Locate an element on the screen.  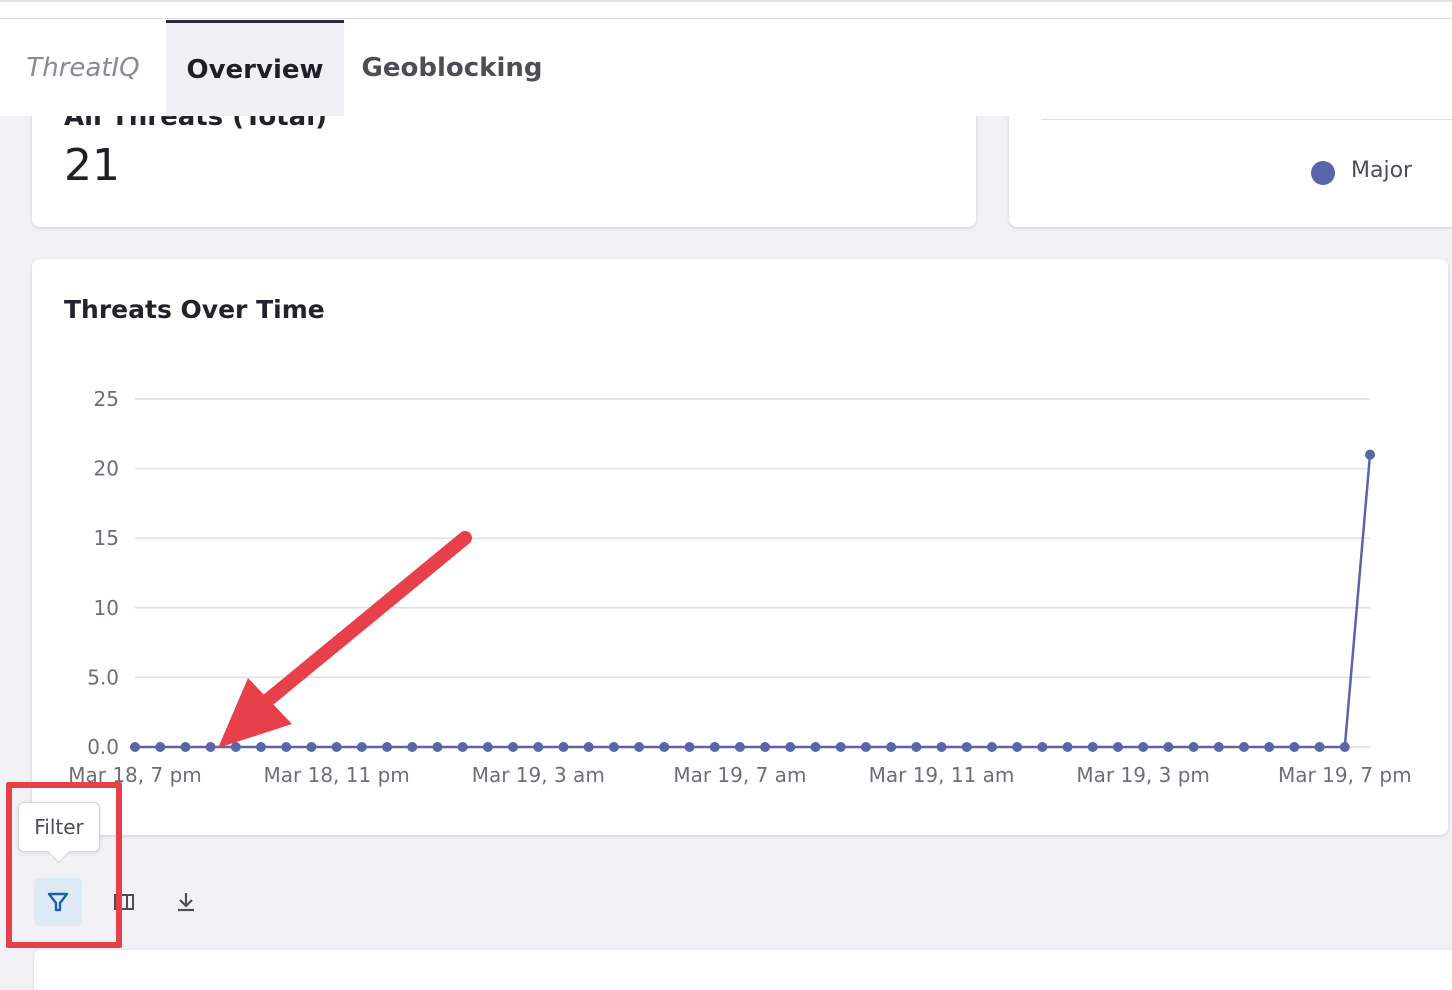
threats-table-card is located at coordinates (743, 970).